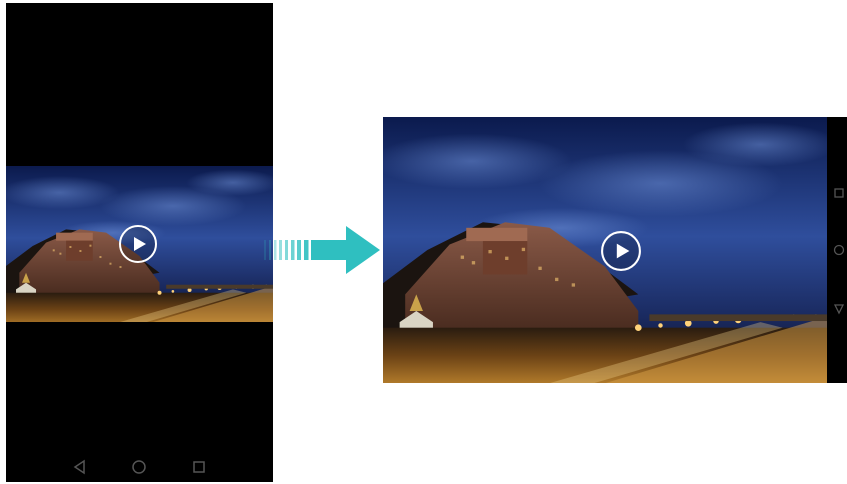 Image resolution: width=847 pixels, height=484 pixels. I want to click on portrait-video-player, so click(139, 244).